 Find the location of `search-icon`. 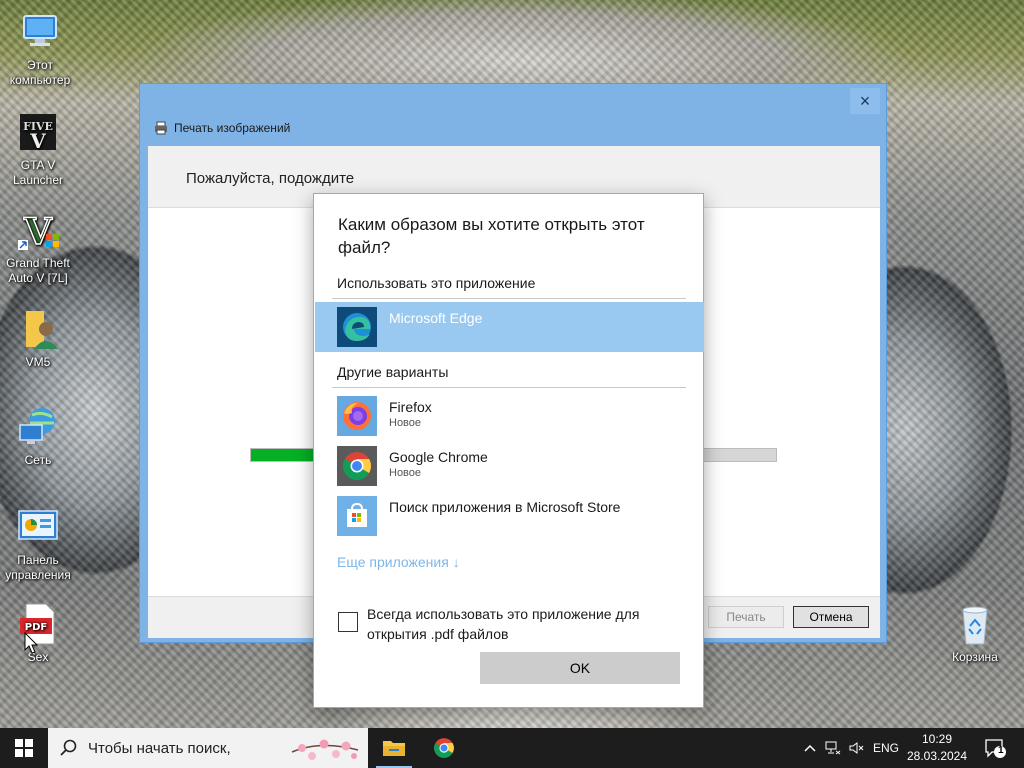

search-icon is located at coordinates (68, 747).